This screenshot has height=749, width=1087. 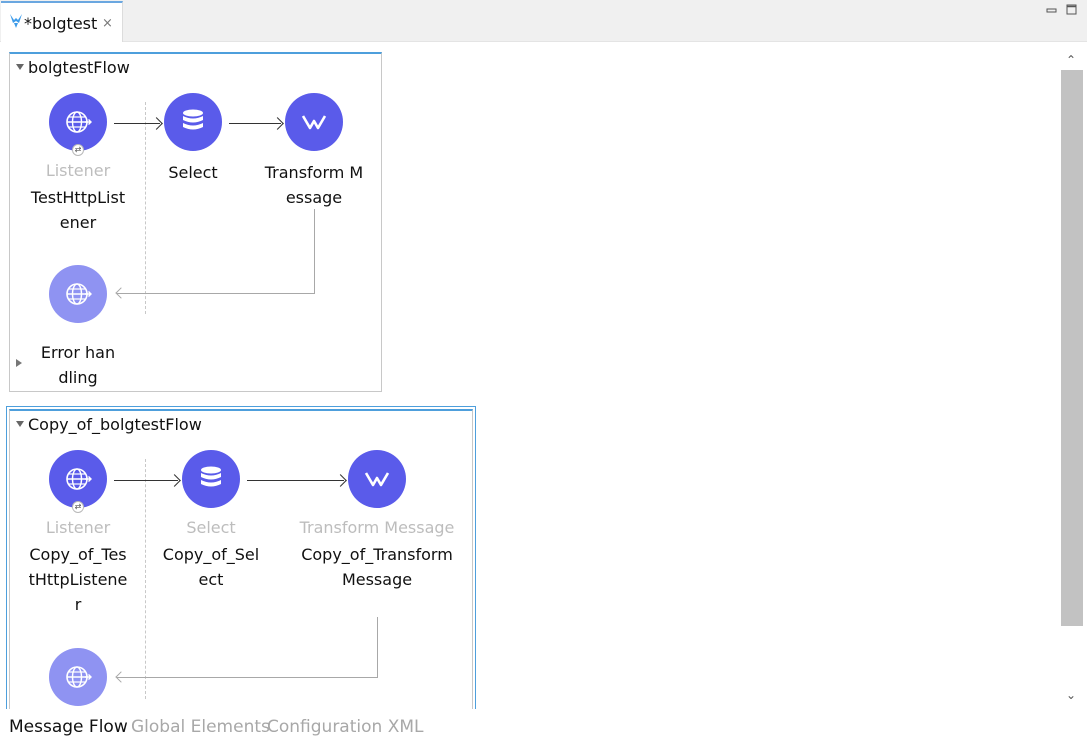 What do you see at coordinates (543, 21) in the screenshot?
I see `editor-tab-bar: *bolgtest ×` at bounding box center [543, 21].